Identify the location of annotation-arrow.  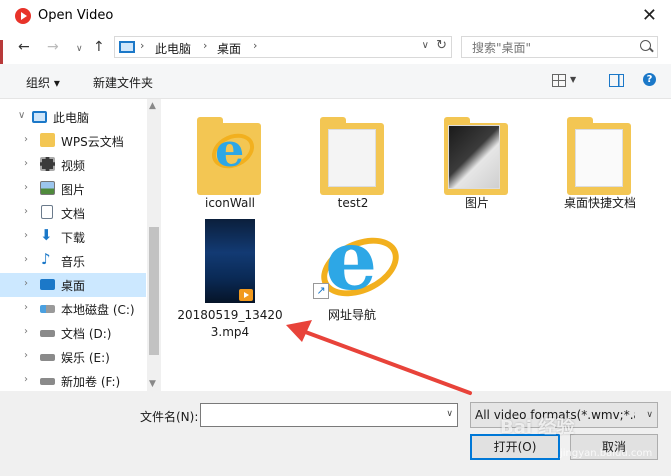
(379, 357).